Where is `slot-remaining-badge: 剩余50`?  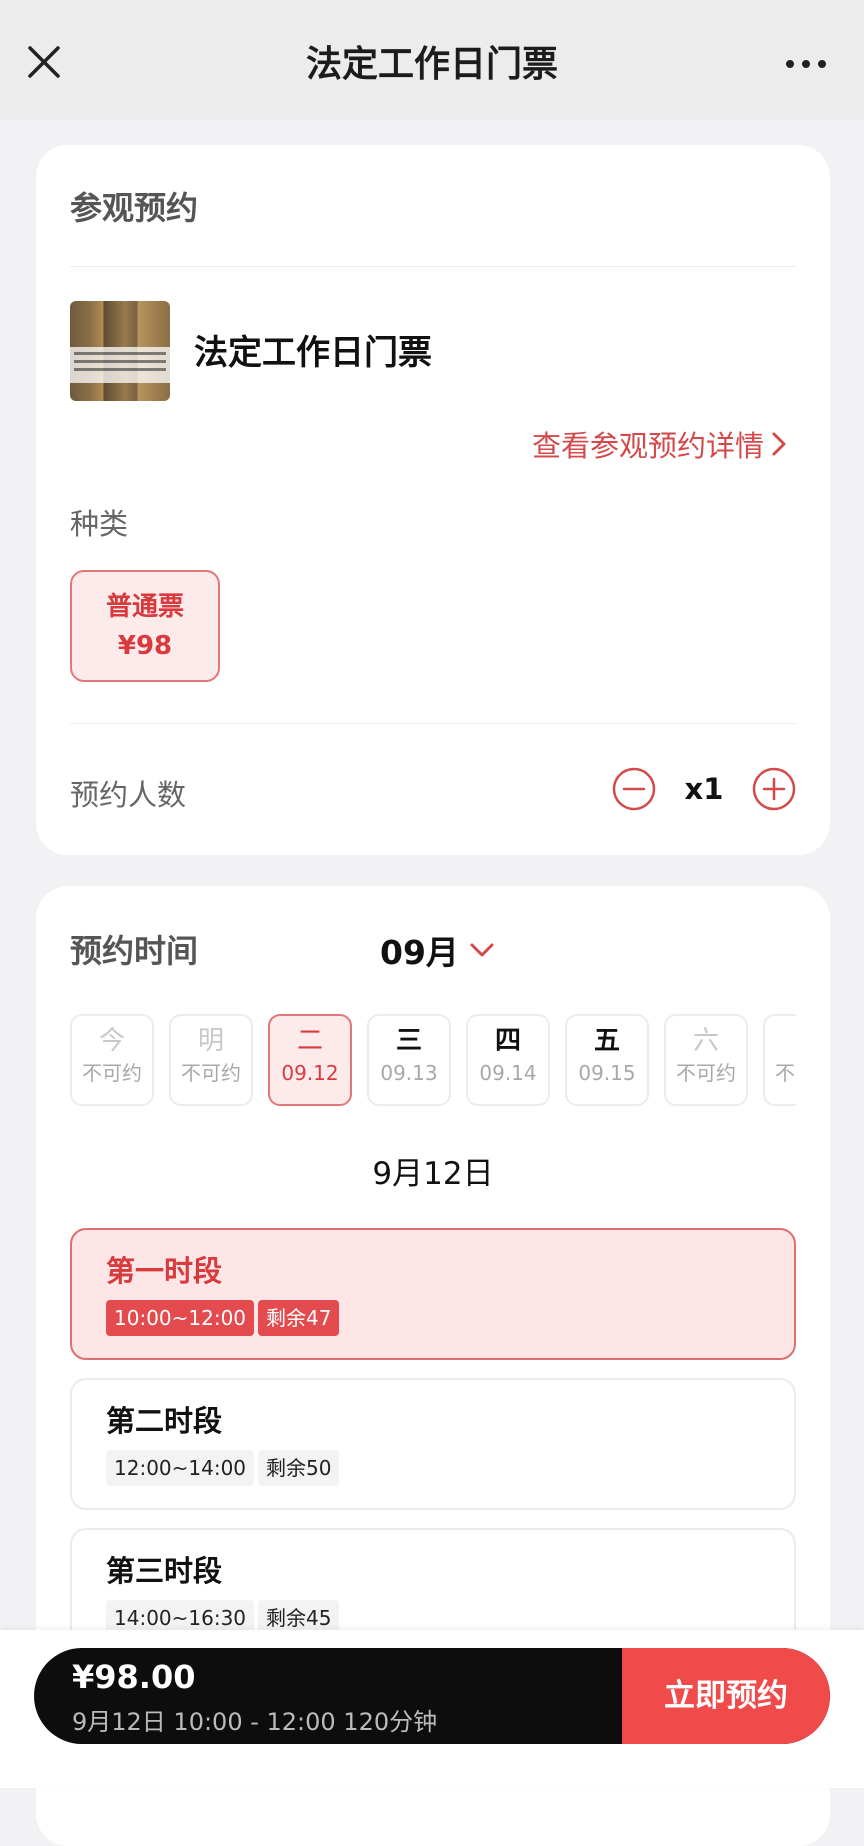 slot-remaining-badge: 剩余50 is located at coordinates (299, 1468).